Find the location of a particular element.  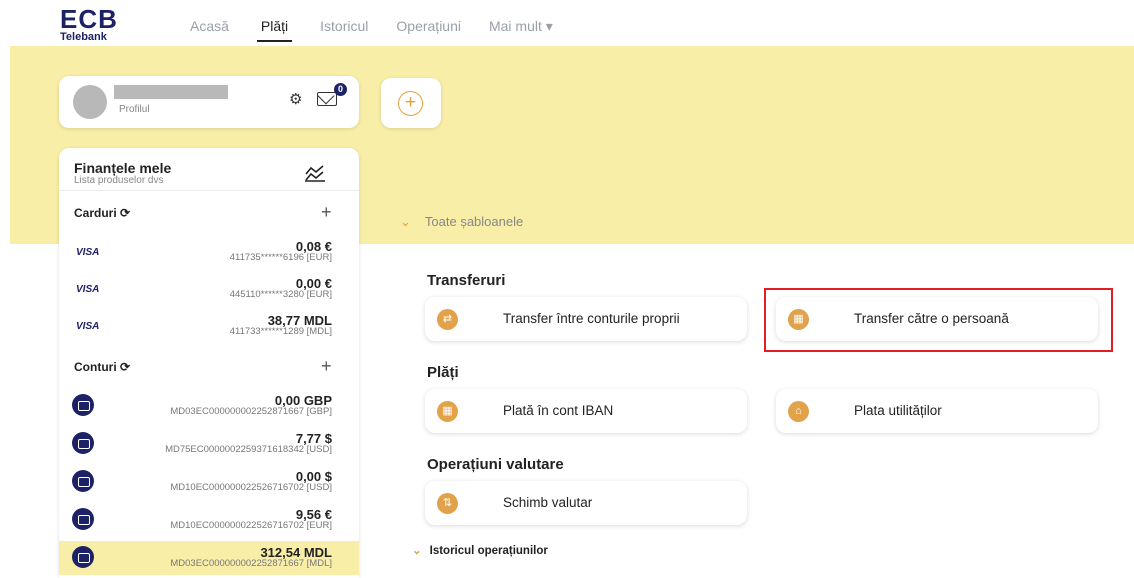

finances-subtitle: Lista produselor dvs is located at coordinates (119, 180).